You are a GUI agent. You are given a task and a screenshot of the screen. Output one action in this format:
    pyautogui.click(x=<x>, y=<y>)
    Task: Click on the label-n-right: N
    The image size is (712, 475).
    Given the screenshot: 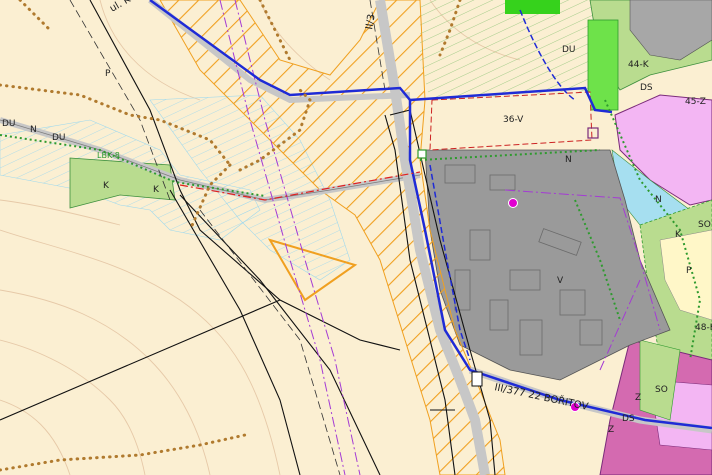 What is the action you would take?
    pyautogui.click(x=658, y=200)
    